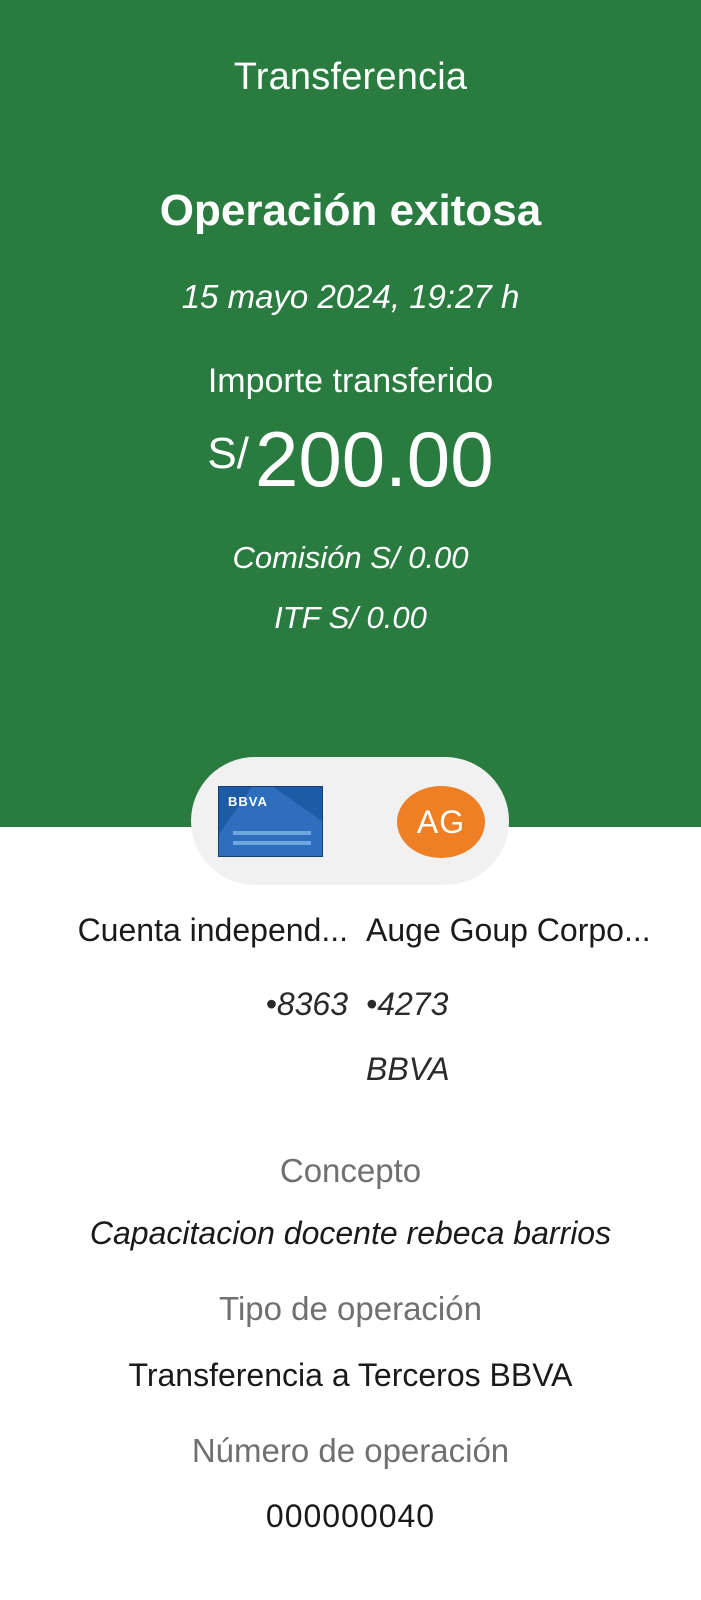 Image resolution: width=701 pixels, height=1600 pixels. Describe the element at coordinates (374, 459) in the screenshot. I see `amount-value: 200.00` at that location.